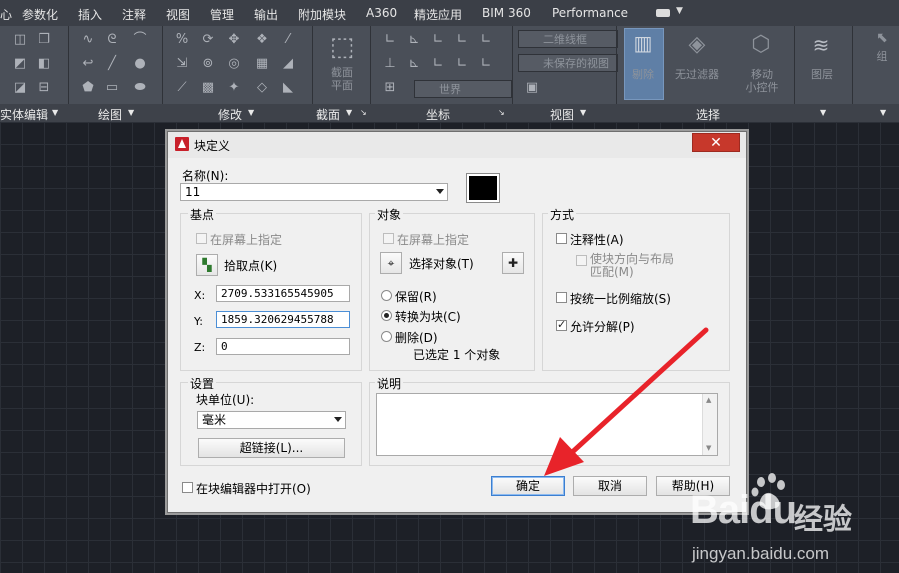 The image size is (899, 573). I want to click on baidu-watermark: Baidu 经验 jingyan.baidu.com, so click(793, 520).